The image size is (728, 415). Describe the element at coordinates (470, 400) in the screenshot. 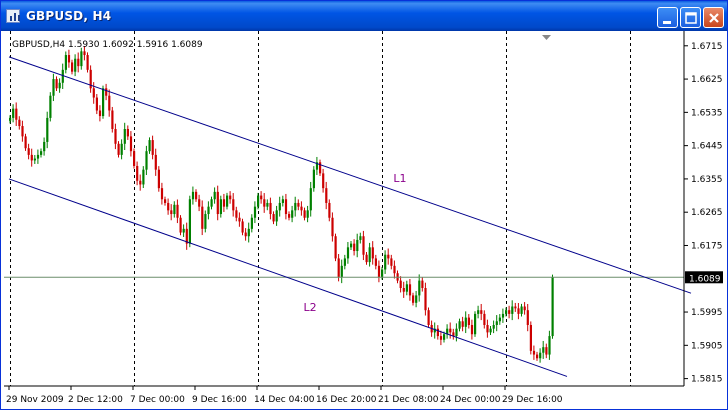

I see `x-tick-label: 24 Dec 00:00` at that location.